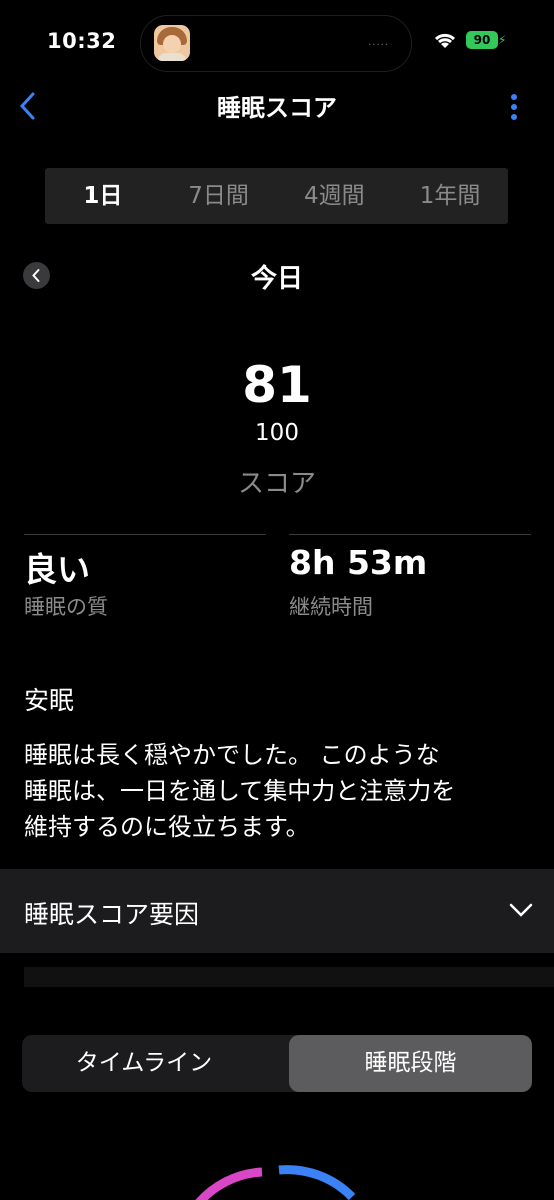  What do you see at coordinates (358, 562) in the screenshot?
I see `sleep-duration-value: 8h 53m` at bounding box center [358, 562].